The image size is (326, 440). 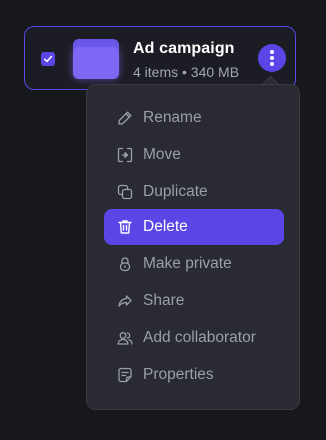 I want to click on menu-item-label: Make private, so click(x=187, y=263).